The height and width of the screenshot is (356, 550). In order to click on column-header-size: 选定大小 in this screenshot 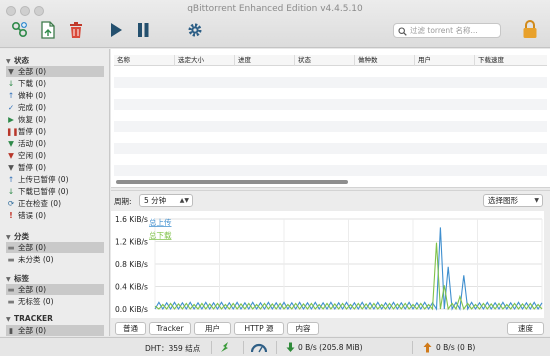, I will do `click(205, 60)`.